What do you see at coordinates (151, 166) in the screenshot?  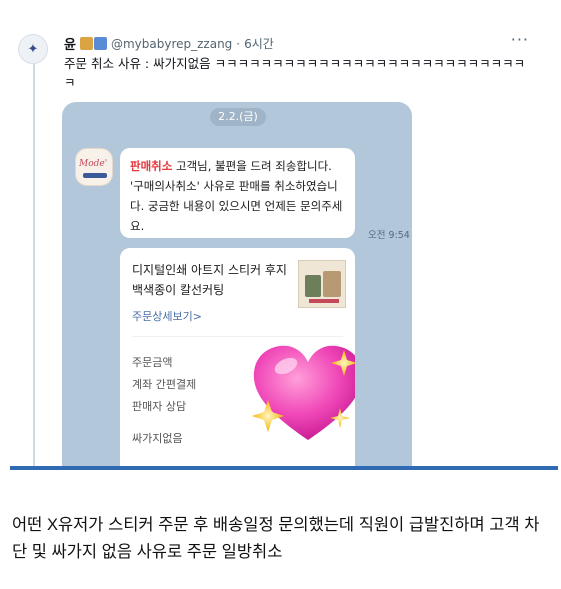 I see `cancel-label: 판매취소` at bounding box center [151, 166].